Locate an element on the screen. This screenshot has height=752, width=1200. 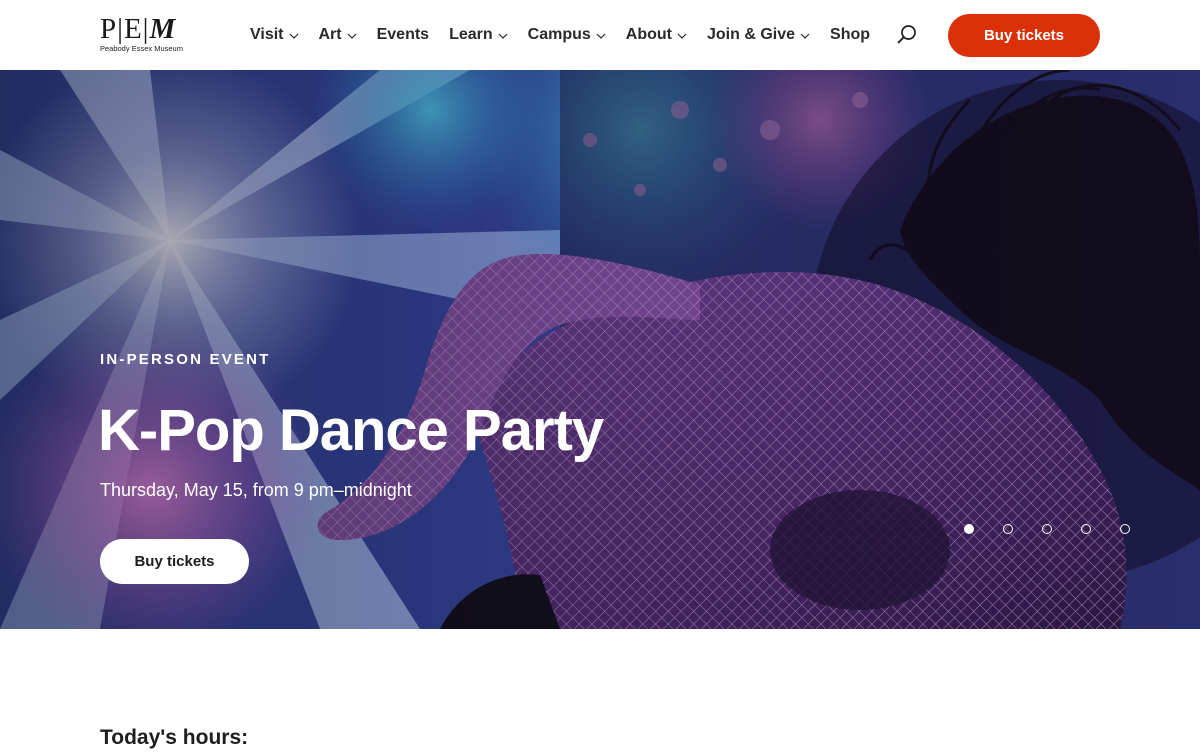
nav-label: Learn is located at coordinates (471, 34).